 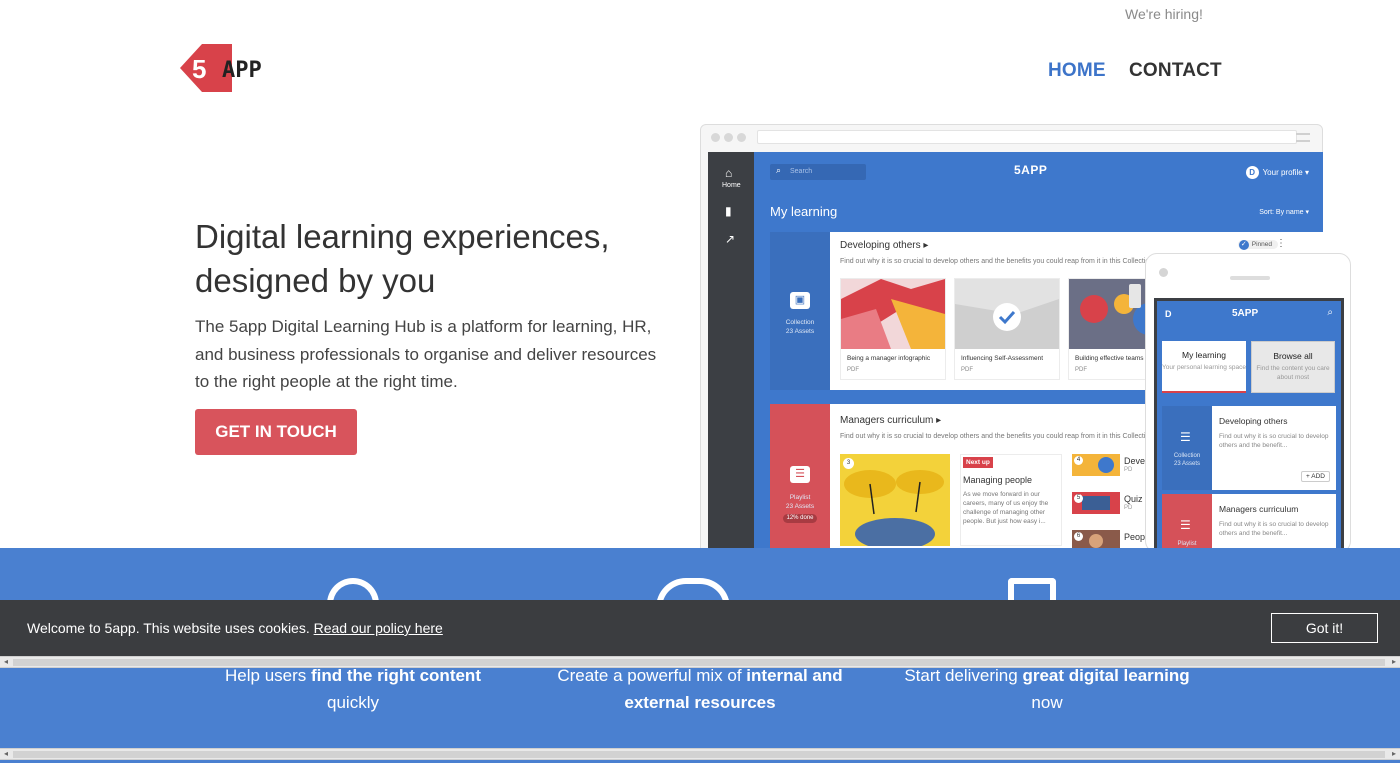 What do you see at coordinates (730, 239) in the screenshot?
I see `trend-icon: ↗` at bounding box center [730, 239].